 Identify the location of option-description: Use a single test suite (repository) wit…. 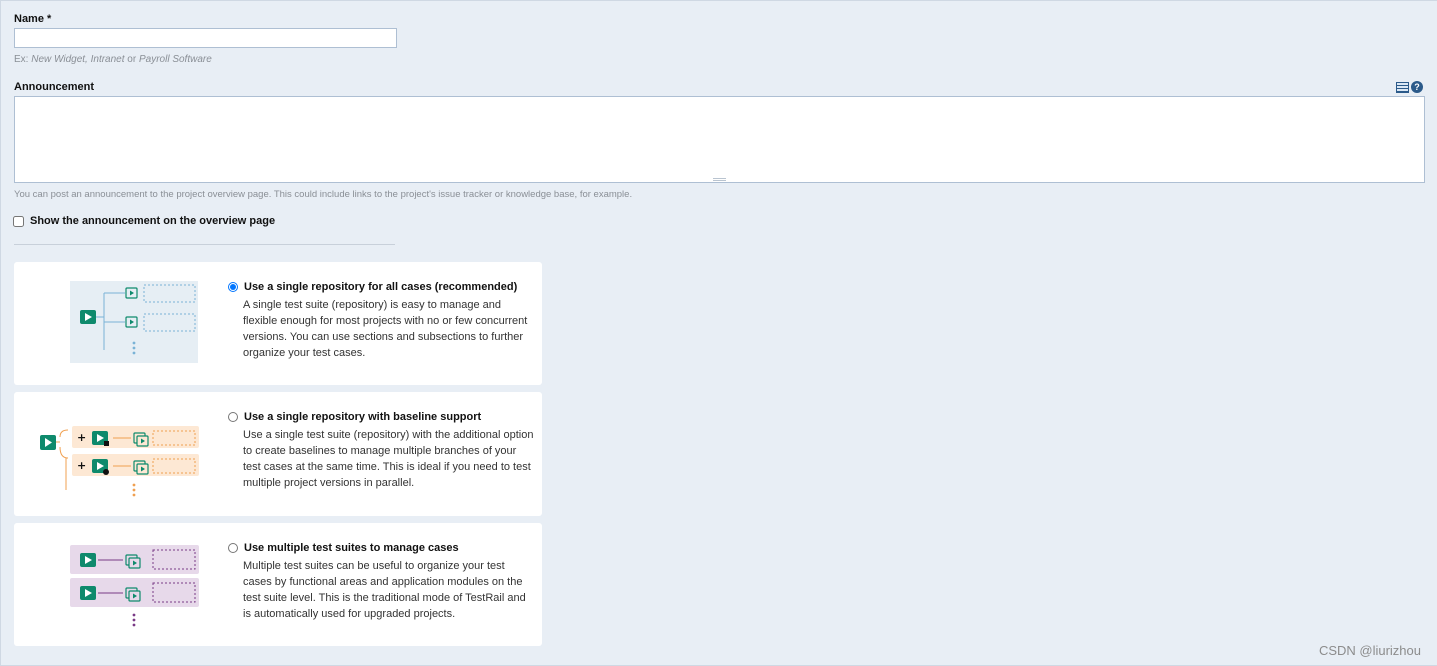
(388, 459).